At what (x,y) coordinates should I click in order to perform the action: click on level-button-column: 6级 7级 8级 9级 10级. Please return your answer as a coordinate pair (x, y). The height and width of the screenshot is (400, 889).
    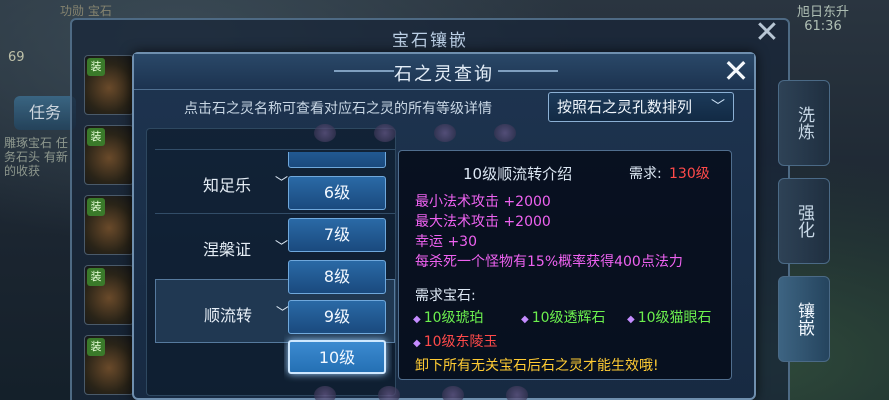
    Looking at the image, I should click on (338, 276).